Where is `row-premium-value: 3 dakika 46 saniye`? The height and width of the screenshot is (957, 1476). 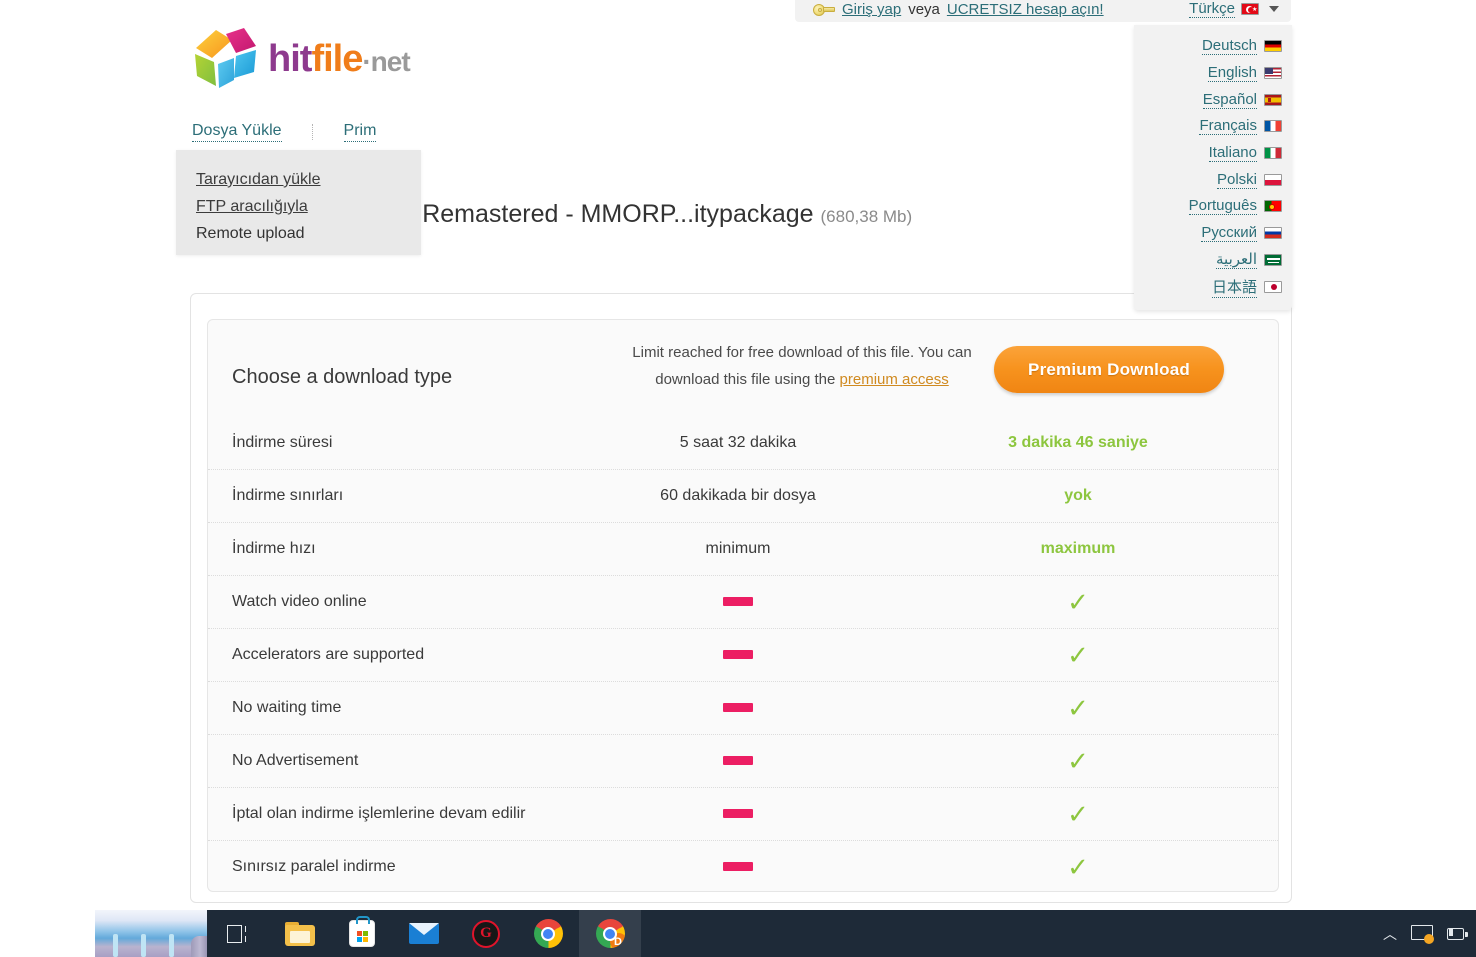 row-premium-value: 3 dakika 46 saniye is located at coordinates (1078, 442).